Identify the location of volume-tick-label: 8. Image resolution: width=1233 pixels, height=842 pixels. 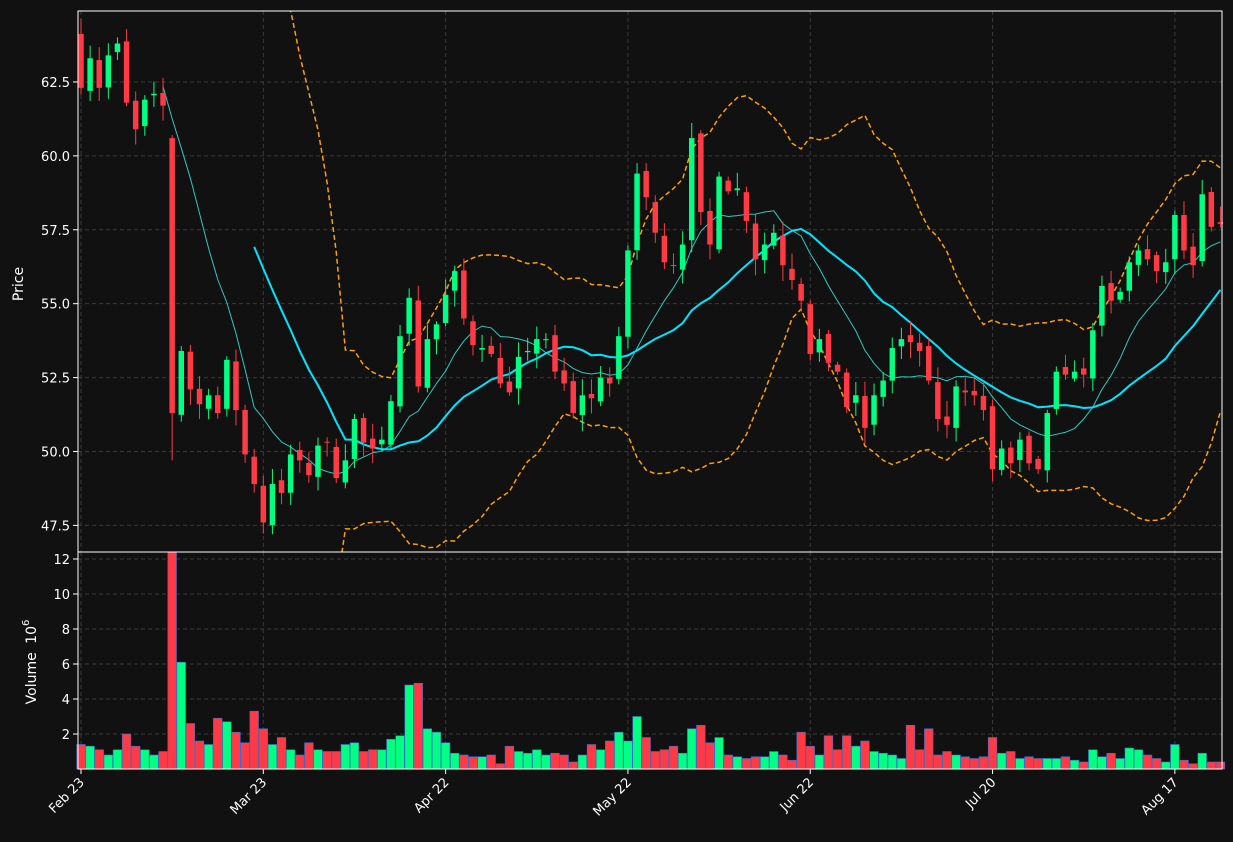
(66, 630).